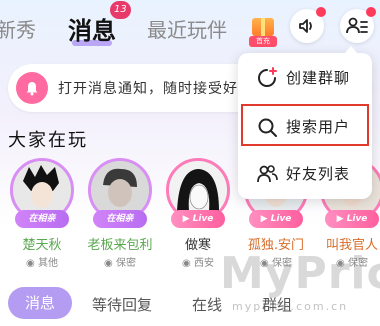 The height and width of the screenshot is (326, 380). What do you see at coordinates (120, 245) in the screenshot?
I see `user-name: 老板来包利` at bounding box center [120, 245].